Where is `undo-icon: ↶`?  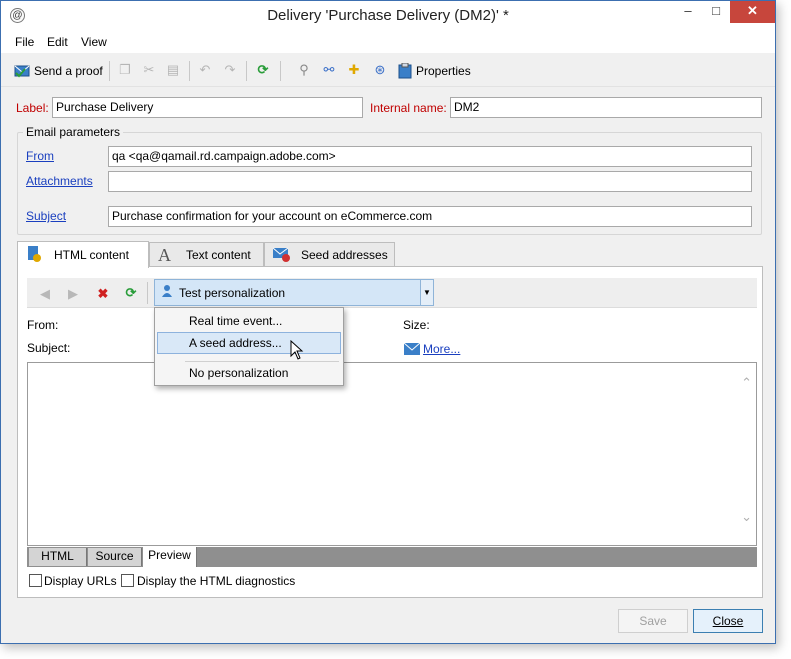 undo-icon: ↶ is located at coordinates (205, 70).